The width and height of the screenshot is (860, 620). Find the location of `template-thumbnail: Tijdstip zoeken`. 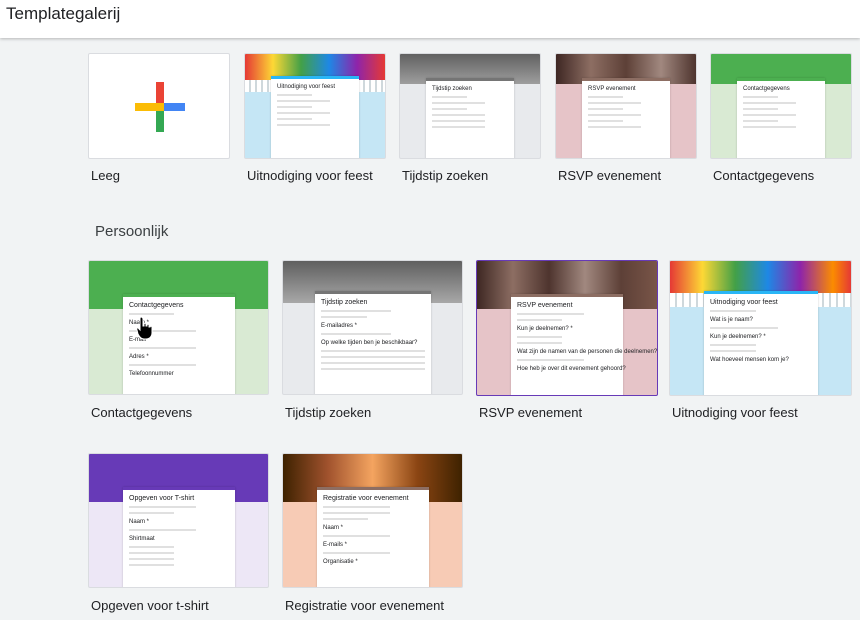

template-thumbnail: Tijdstip zoeken is located at coordinates (470, 106).